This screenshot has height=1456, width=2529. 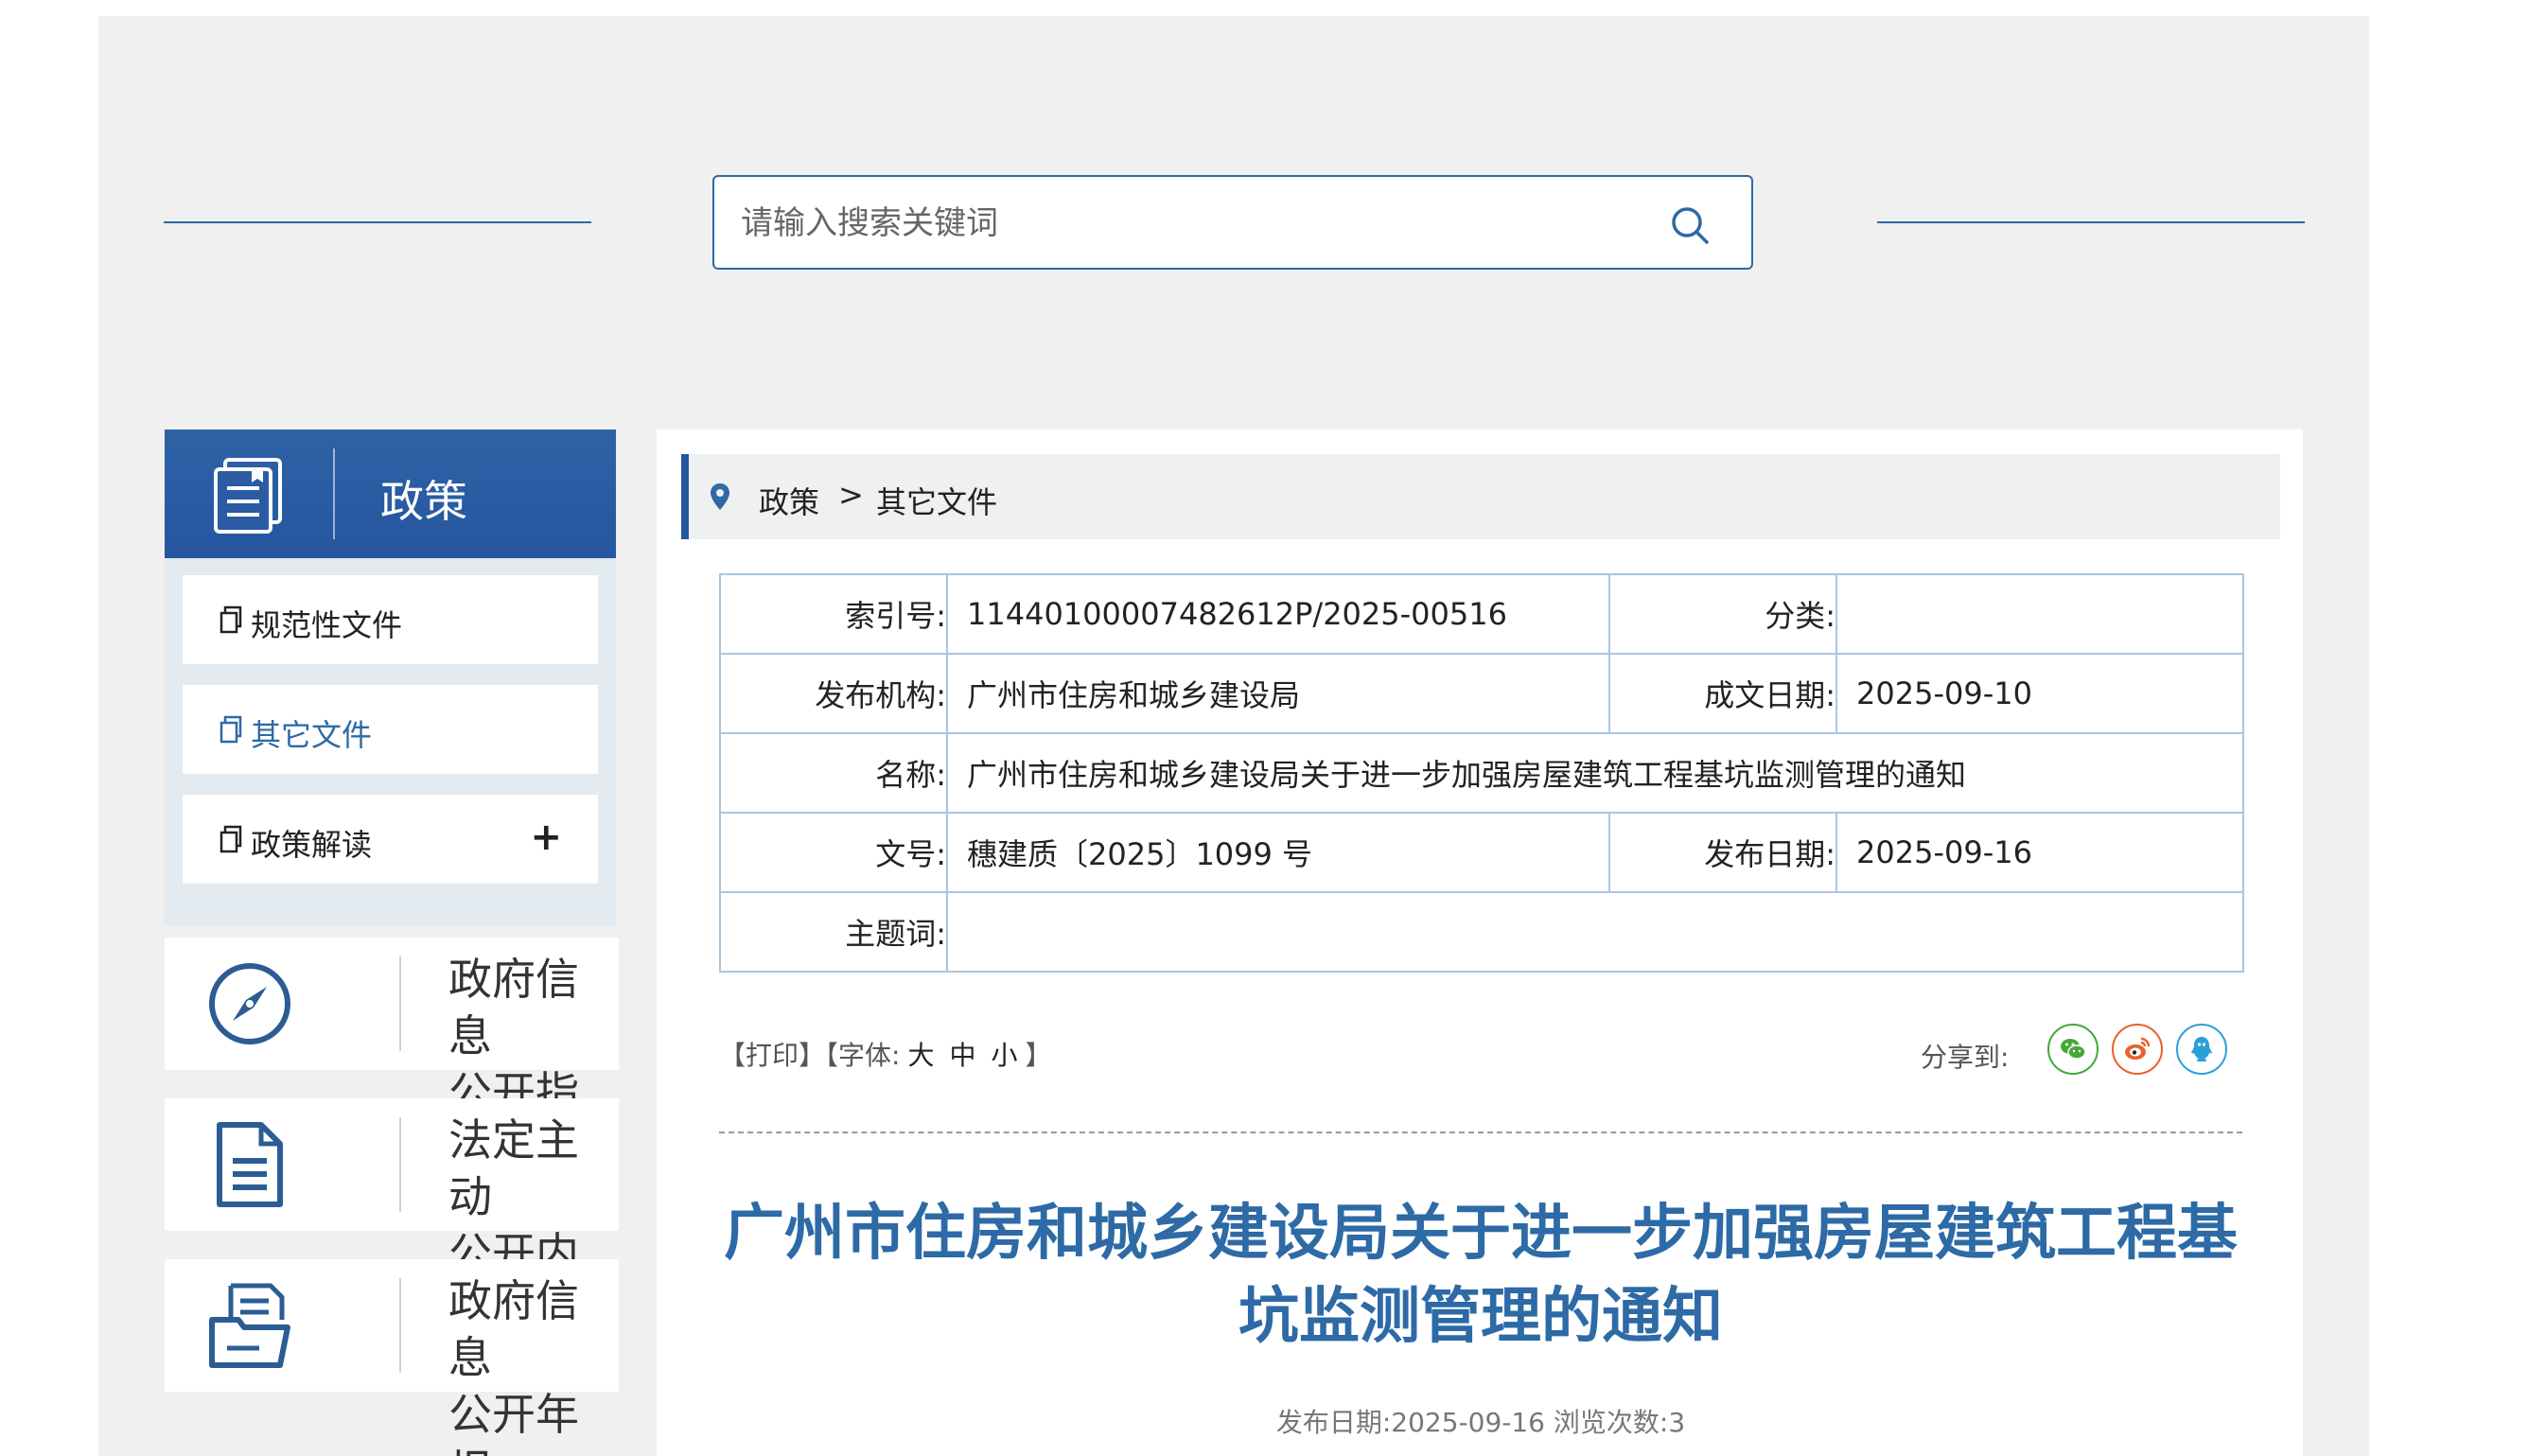 I want to click on card-label: 政府信息 公开年报, so click(x=513, y=1365).